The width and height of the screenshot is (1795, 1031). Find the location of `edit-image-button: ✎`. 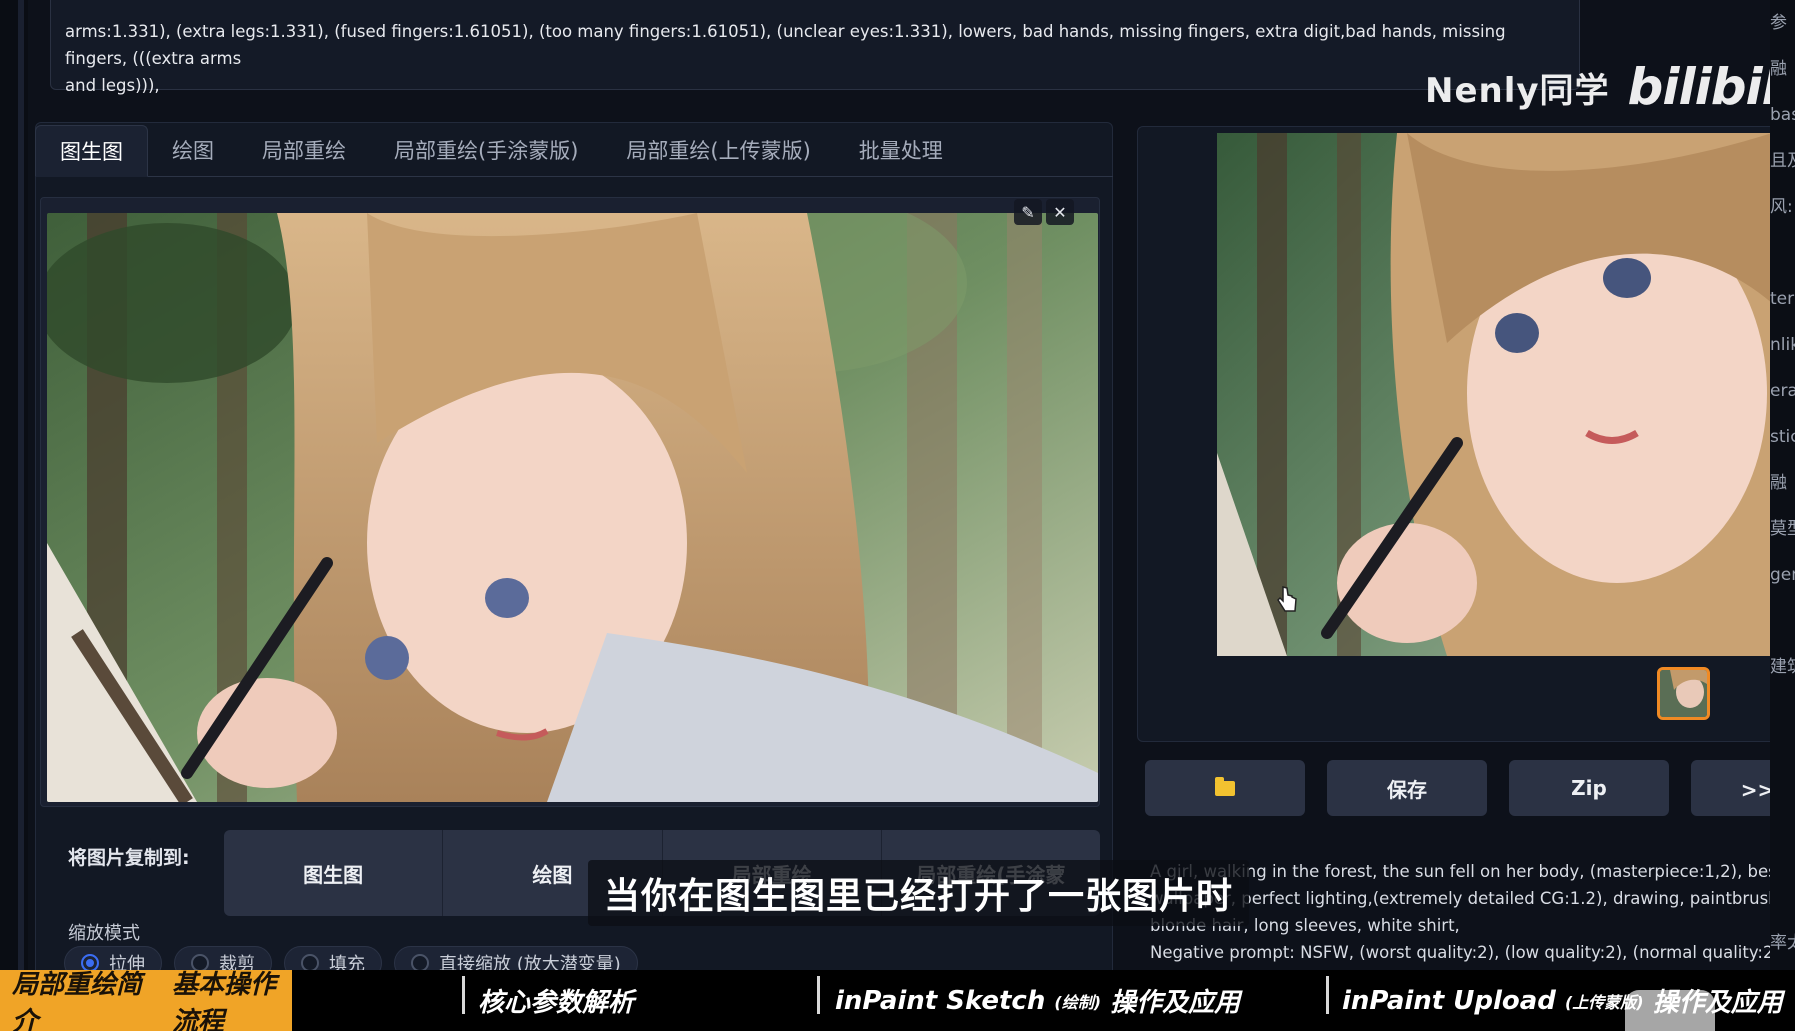

edit-image-button: ✎ is located at coordinates (1028, 212).